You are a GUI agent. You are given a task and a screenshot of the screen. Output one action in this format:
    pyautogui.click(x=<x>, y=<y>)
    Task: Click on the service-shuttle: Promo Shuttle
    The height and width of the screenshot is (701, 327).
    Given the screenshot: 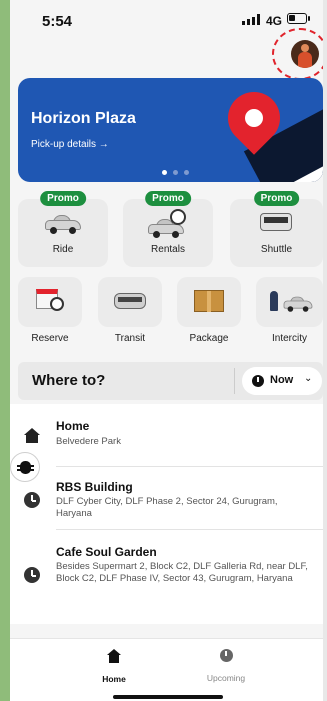 What is the action you would take?
    pyautogui.click(x=276, y=229)
    